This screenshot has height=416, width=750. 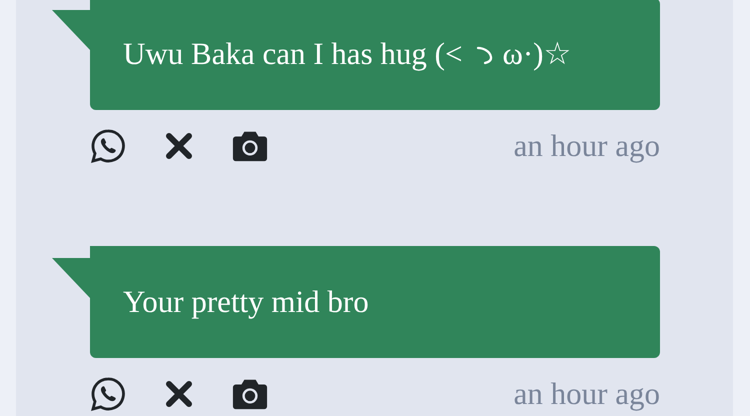 I want to click on message-text: Your pretty mid bro, so click(x=246, y=301).